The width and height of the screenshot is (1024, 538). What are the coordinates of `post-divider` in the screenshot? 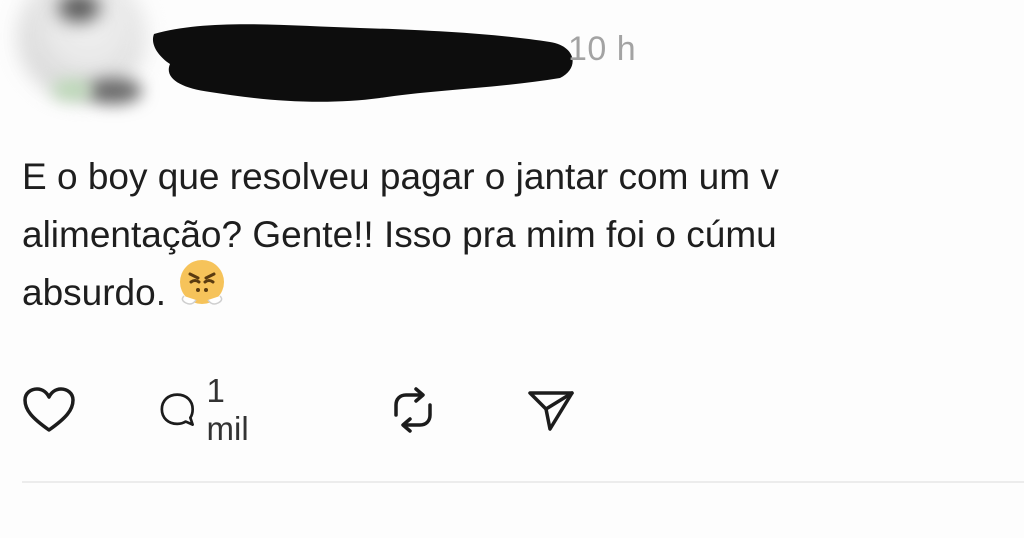 It's located at (523, 482).